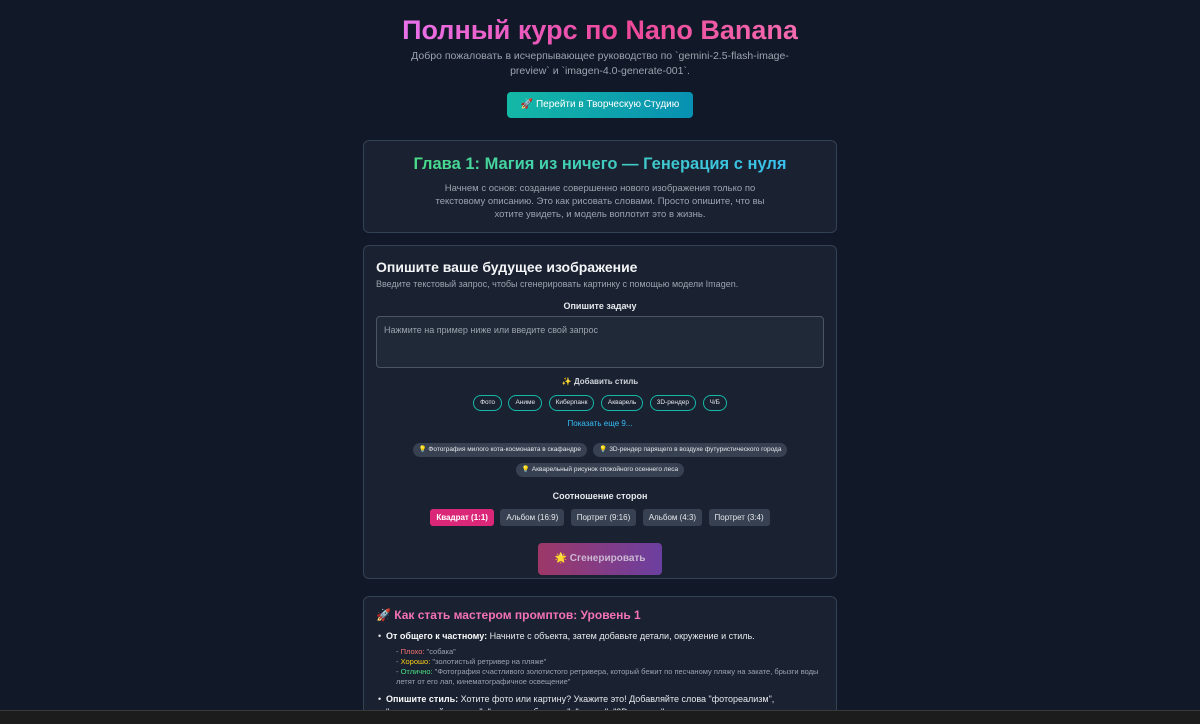  What do you see at coordinates (600, 105) in the screenshot?
I see `go-to-studio-button: 🚀 Перейти в Творческую Студию` at bounding box center [600, 105].